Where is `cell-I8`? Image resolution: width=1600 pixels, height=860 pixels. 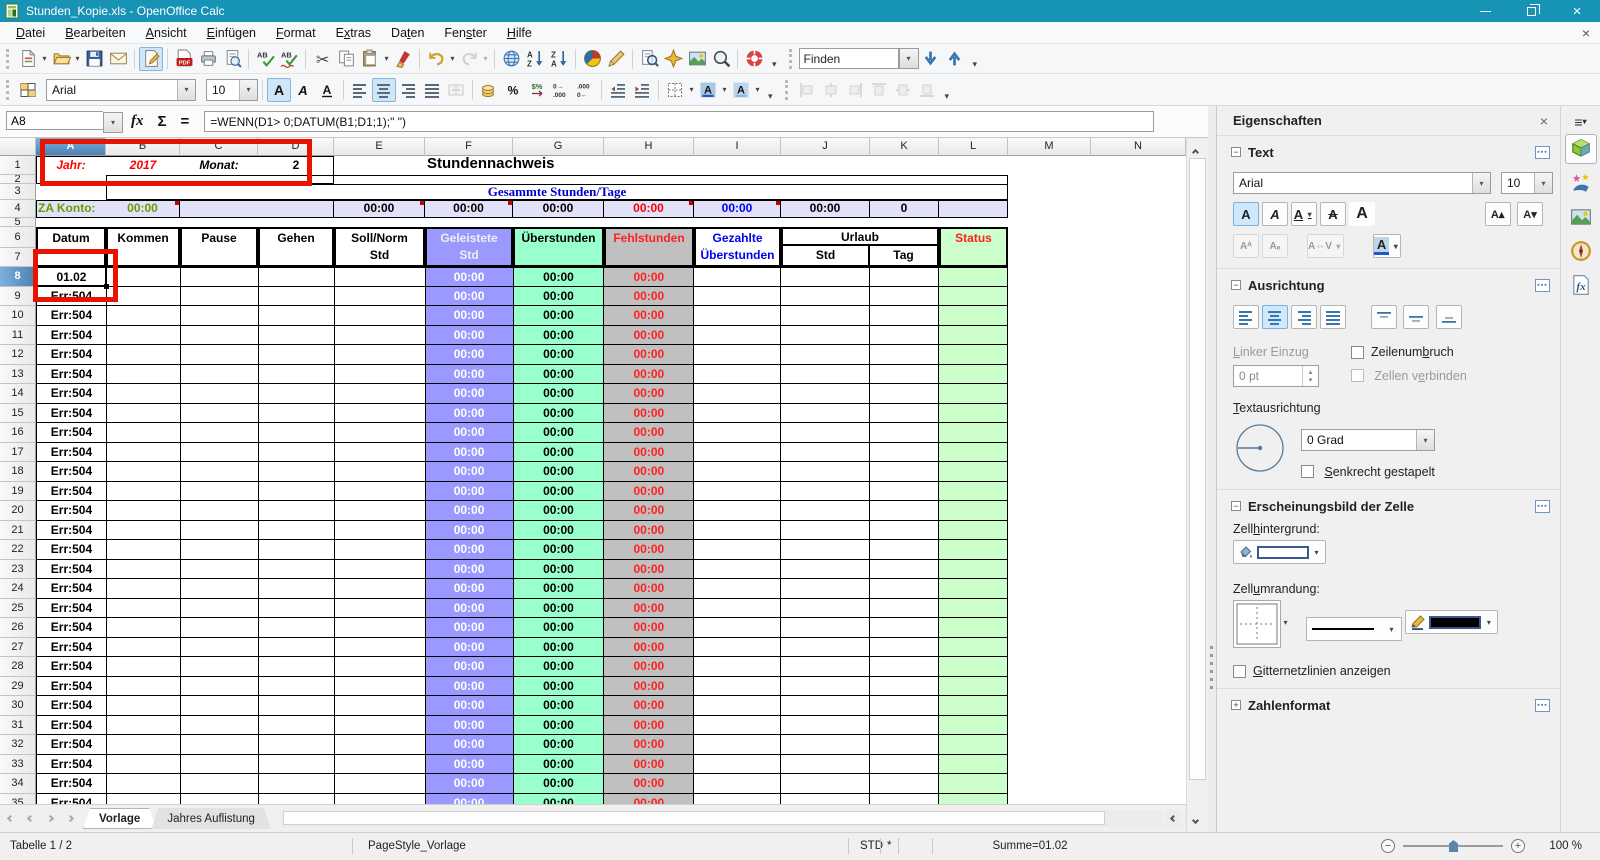 cell-I8 is located at coordinates (738, 277).